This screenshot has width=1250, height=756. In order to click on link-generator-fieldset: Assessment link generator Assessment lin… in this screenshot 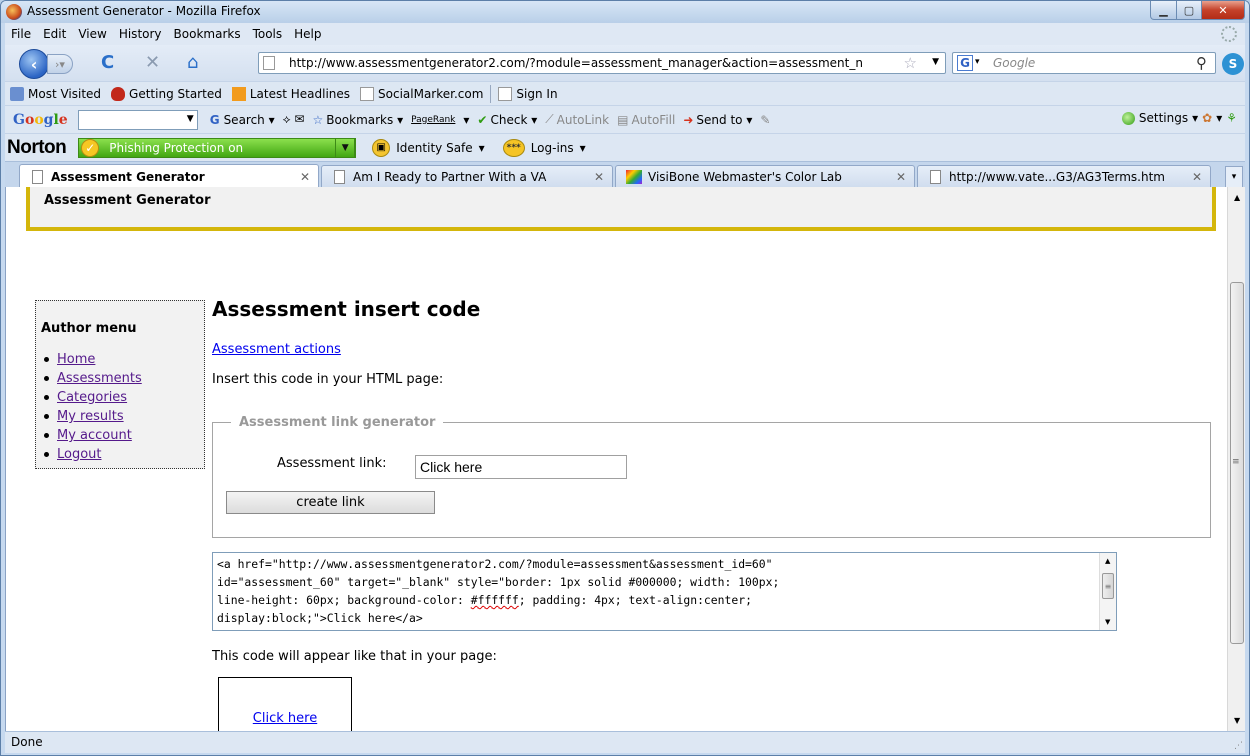, I will do `click(711, 476)`.